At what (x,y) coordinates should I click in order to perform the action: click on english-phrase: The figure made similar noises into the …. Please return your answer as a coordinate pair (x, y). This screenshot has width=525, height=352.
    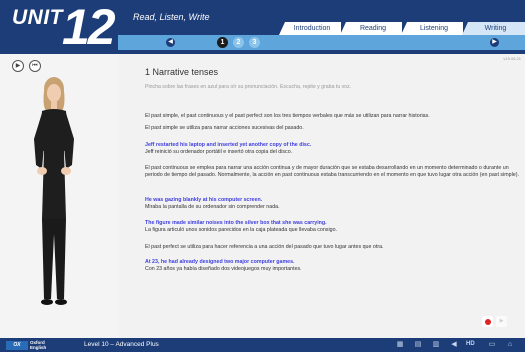
    Looking at the image, I should click on (332, 223).